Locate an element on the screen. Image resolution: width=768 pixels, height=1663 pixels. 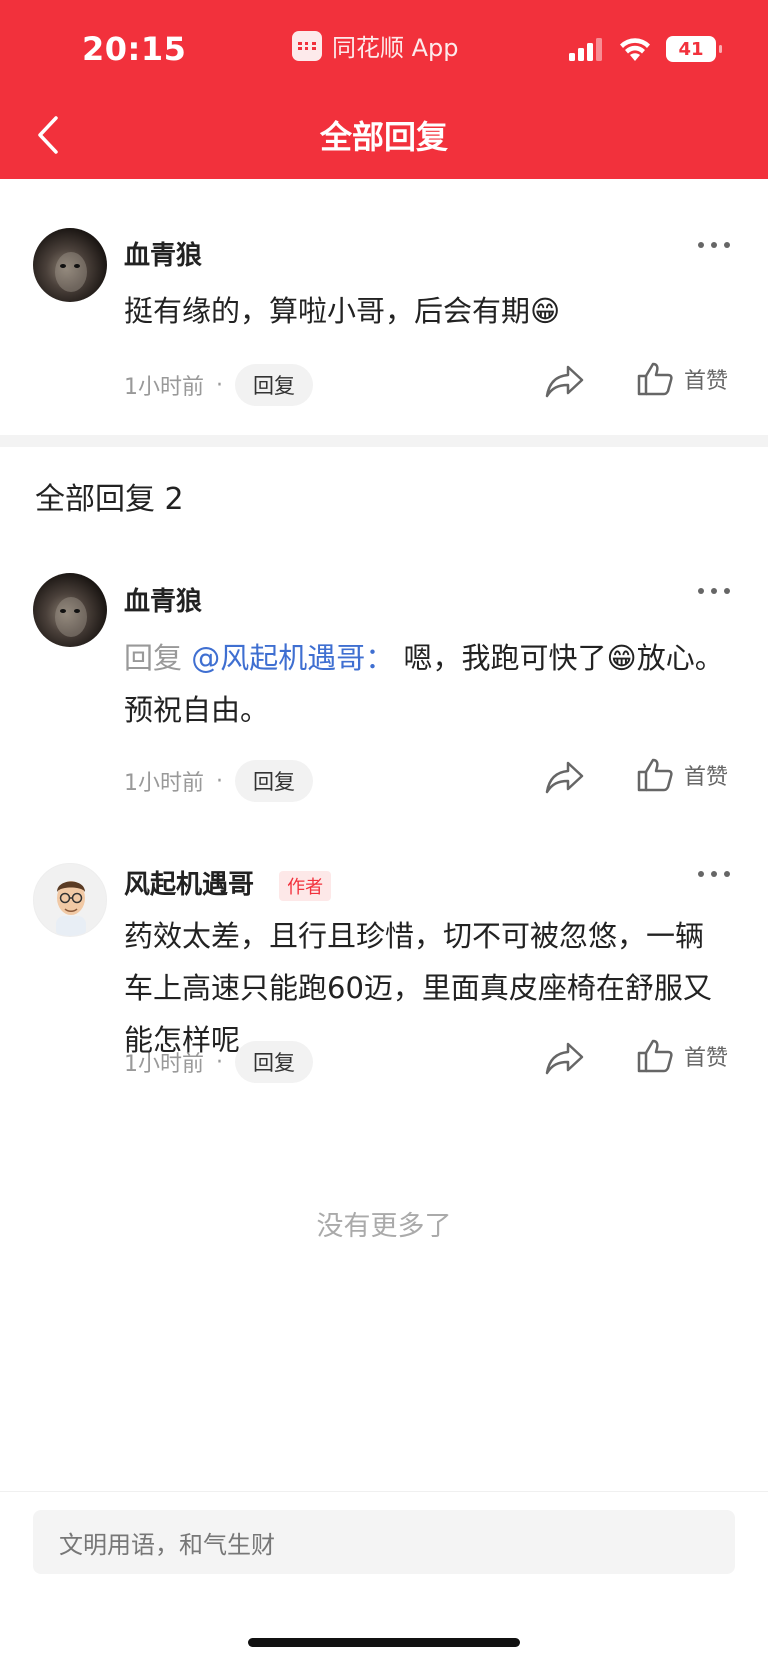
comment-input: 文明用语，和气生财 is located at coordinates (384, 1542).